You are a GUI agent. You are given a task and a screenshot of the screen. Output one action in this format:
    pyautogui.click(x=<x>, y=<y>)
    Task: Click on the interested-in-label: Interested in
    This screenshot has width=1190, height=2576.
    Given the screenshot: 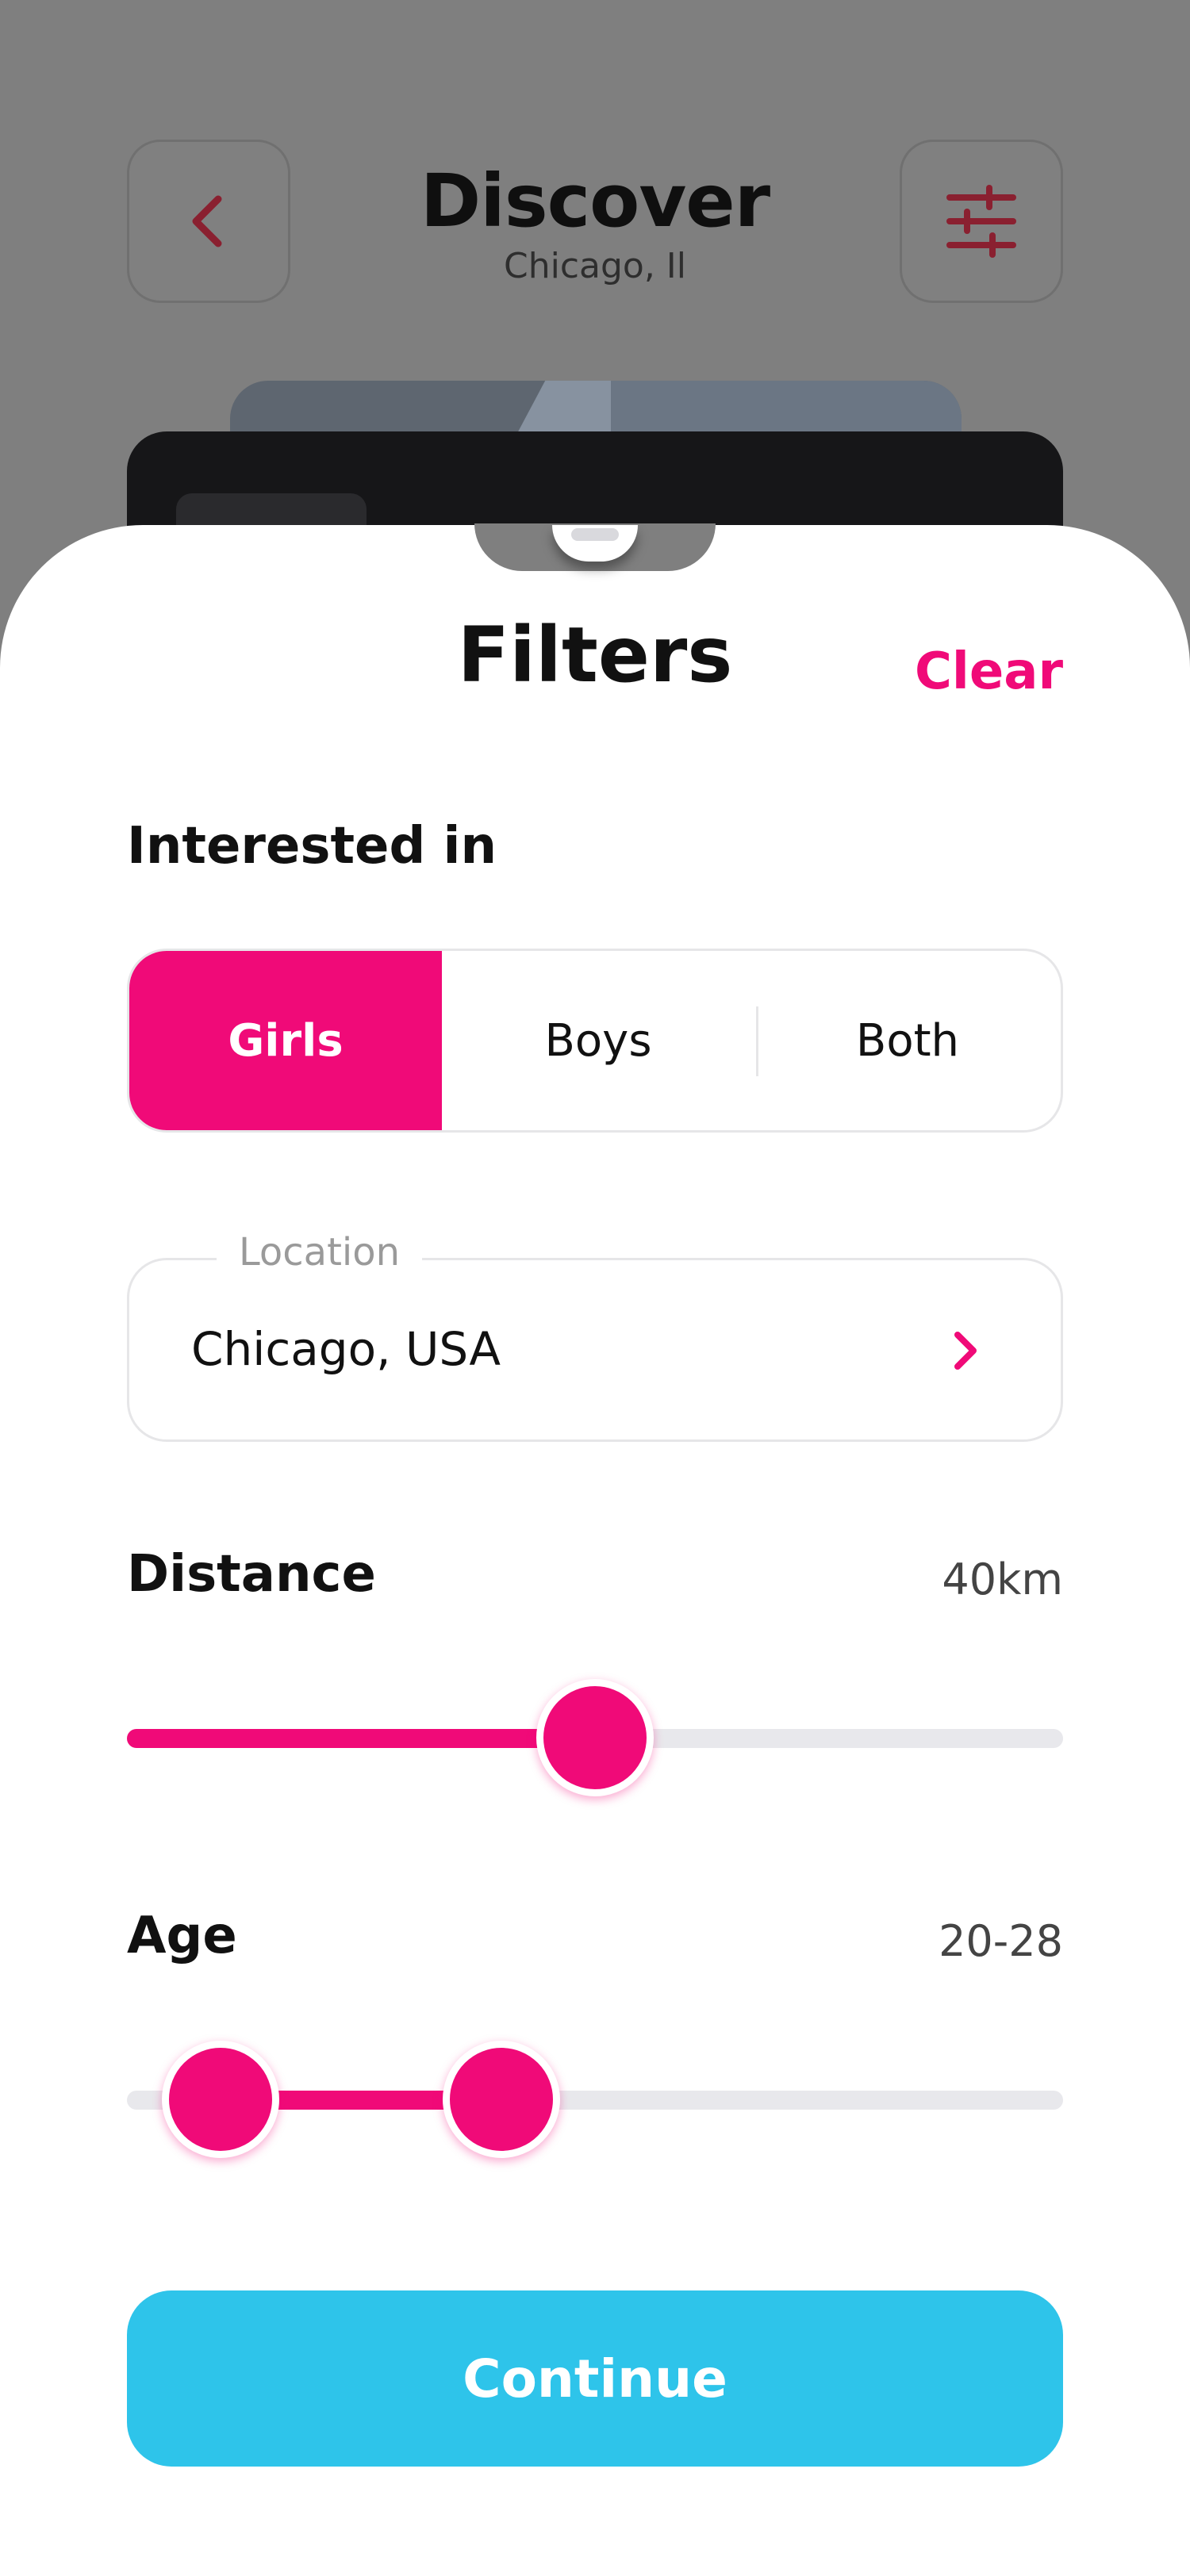 What is the action you would take?
    pyautogui.click(x=312, y=846)
    